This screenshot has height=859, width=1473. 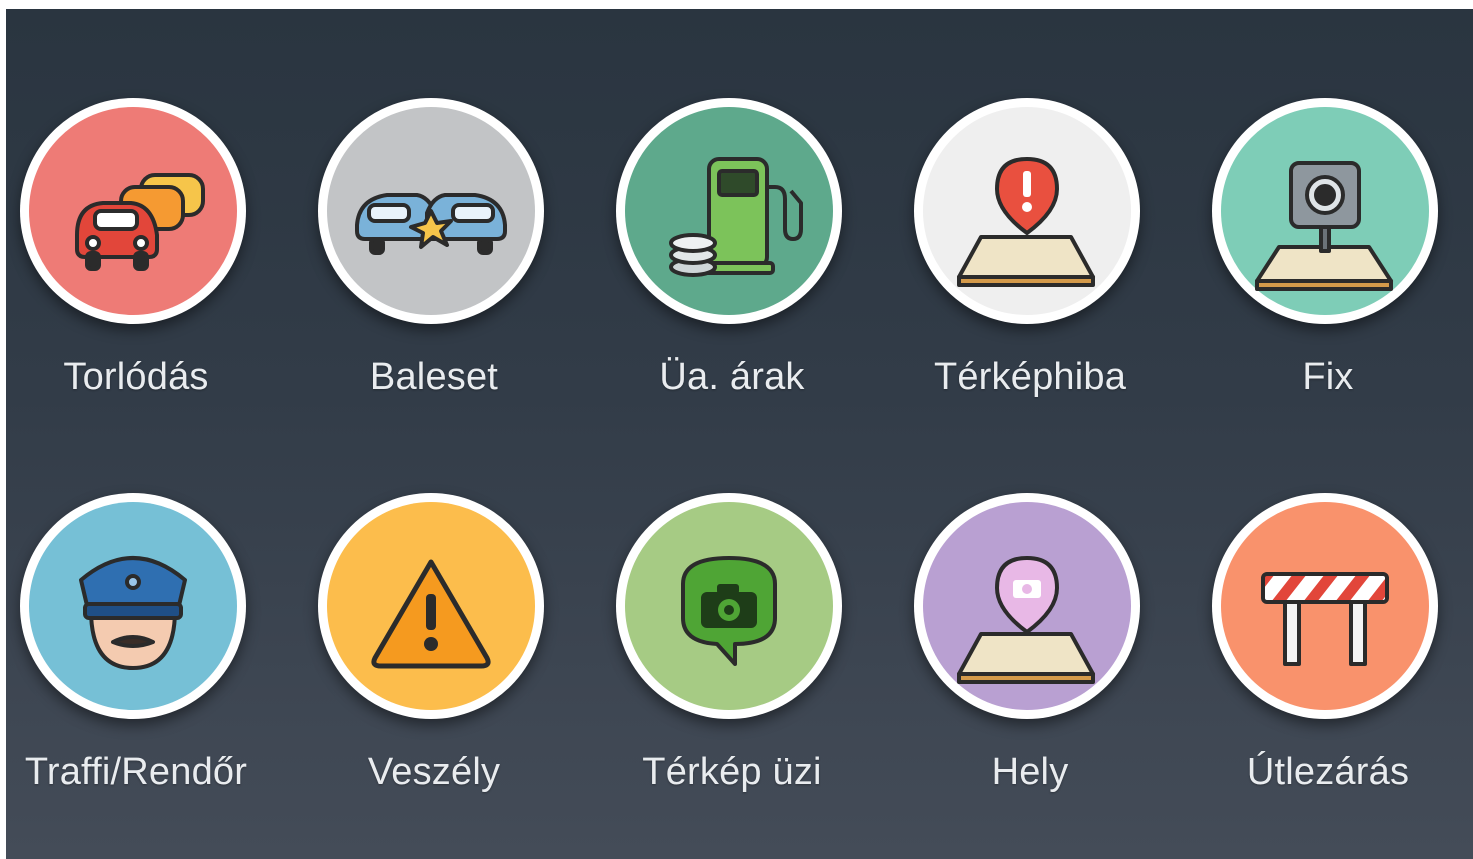 I want to click on report-button-gas-price, so click(x=729, y=211).